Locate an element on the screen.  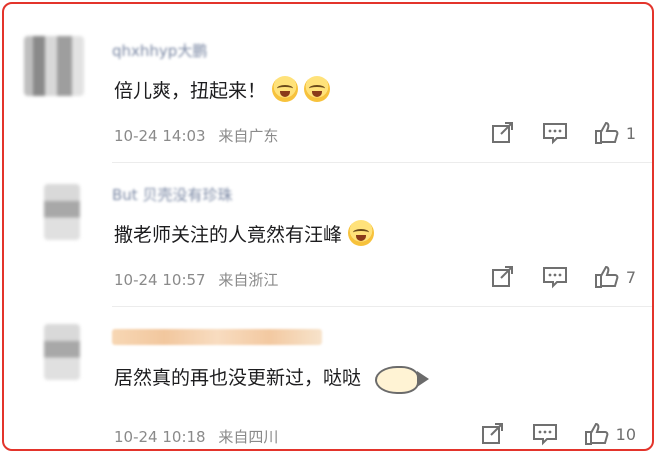
comment-meta: 10-24 10:57 来自浙江 is located at coordinates (196, 279).